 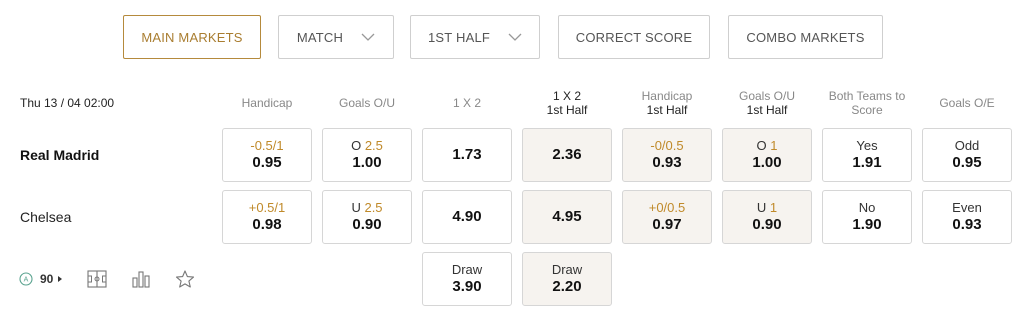 What do you see at coordinates (567, 155) in the screenshot?
I see `odd-cell-home-1x2-half: 2.36` at bounding box center [567, 155].